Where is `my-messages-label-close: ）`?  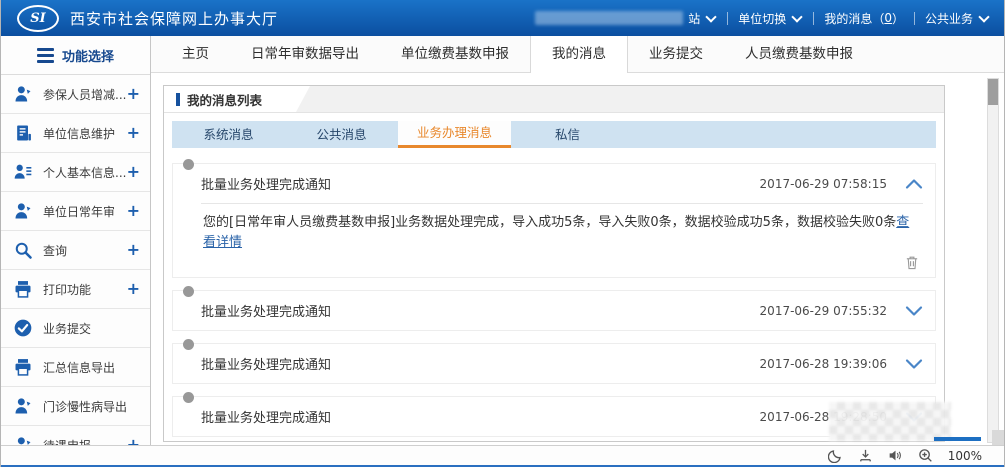 my-messages-label-close: ） is located at coordinates (897, 18).